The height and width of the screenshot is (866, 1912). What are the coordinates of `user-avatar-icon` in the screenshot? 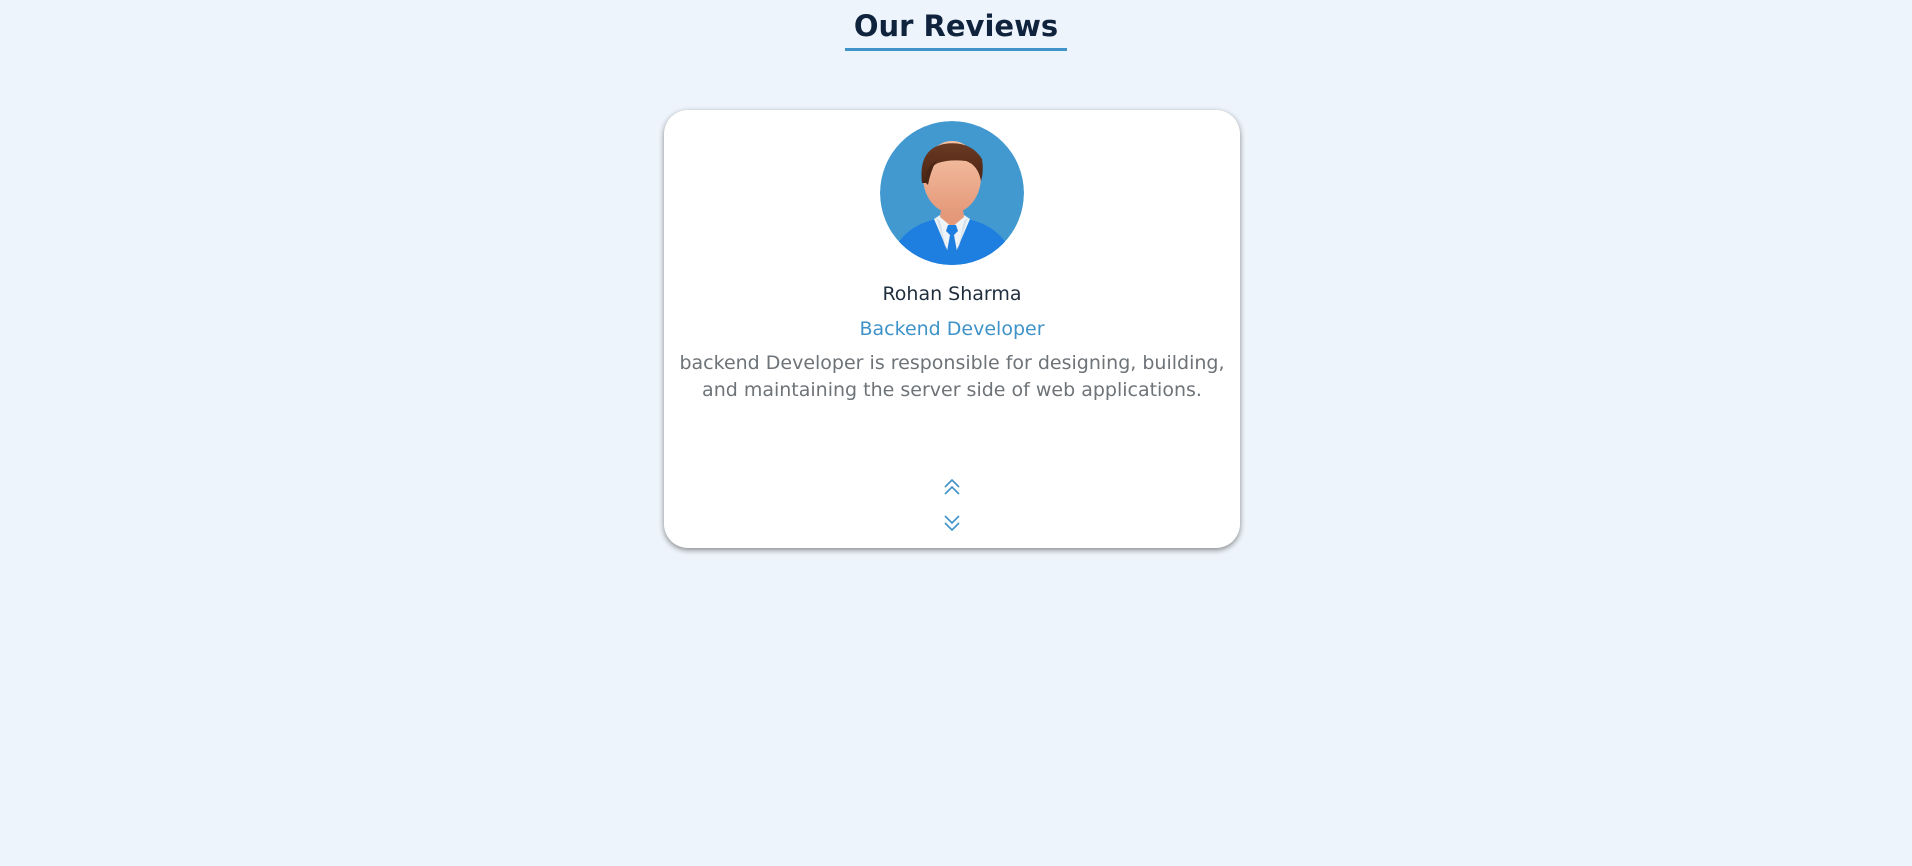 It's located at (952, 193).